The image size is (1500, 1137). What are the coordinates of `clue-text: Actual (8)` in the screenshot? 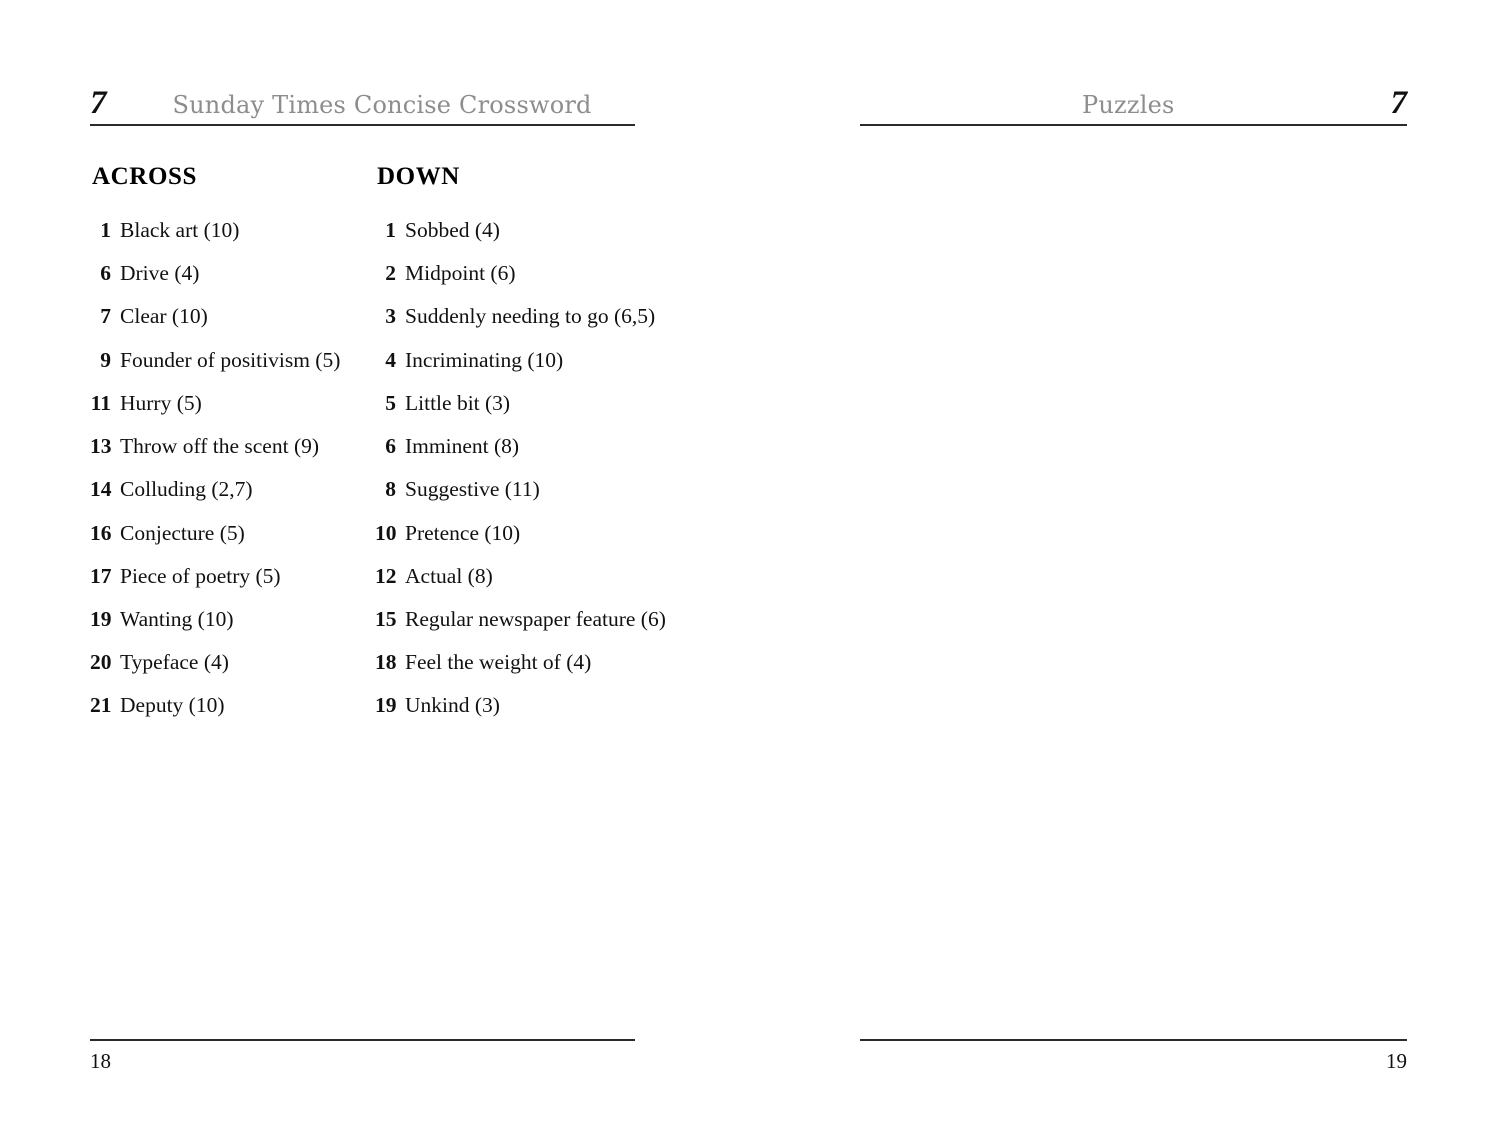 It's located at (449, 575).